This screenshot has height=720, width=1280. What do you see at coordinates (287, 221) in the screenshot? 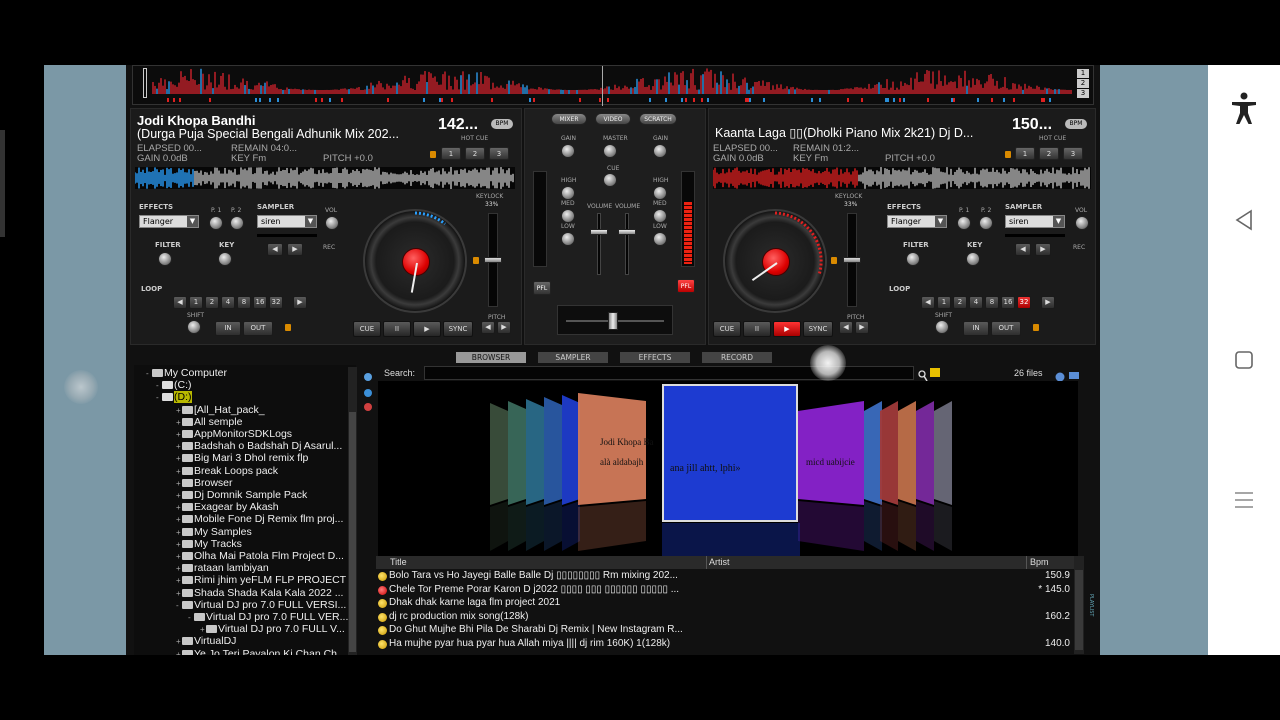
I see `deck-left-sampler-select: siren ▼` at bounding box center [287, 221].